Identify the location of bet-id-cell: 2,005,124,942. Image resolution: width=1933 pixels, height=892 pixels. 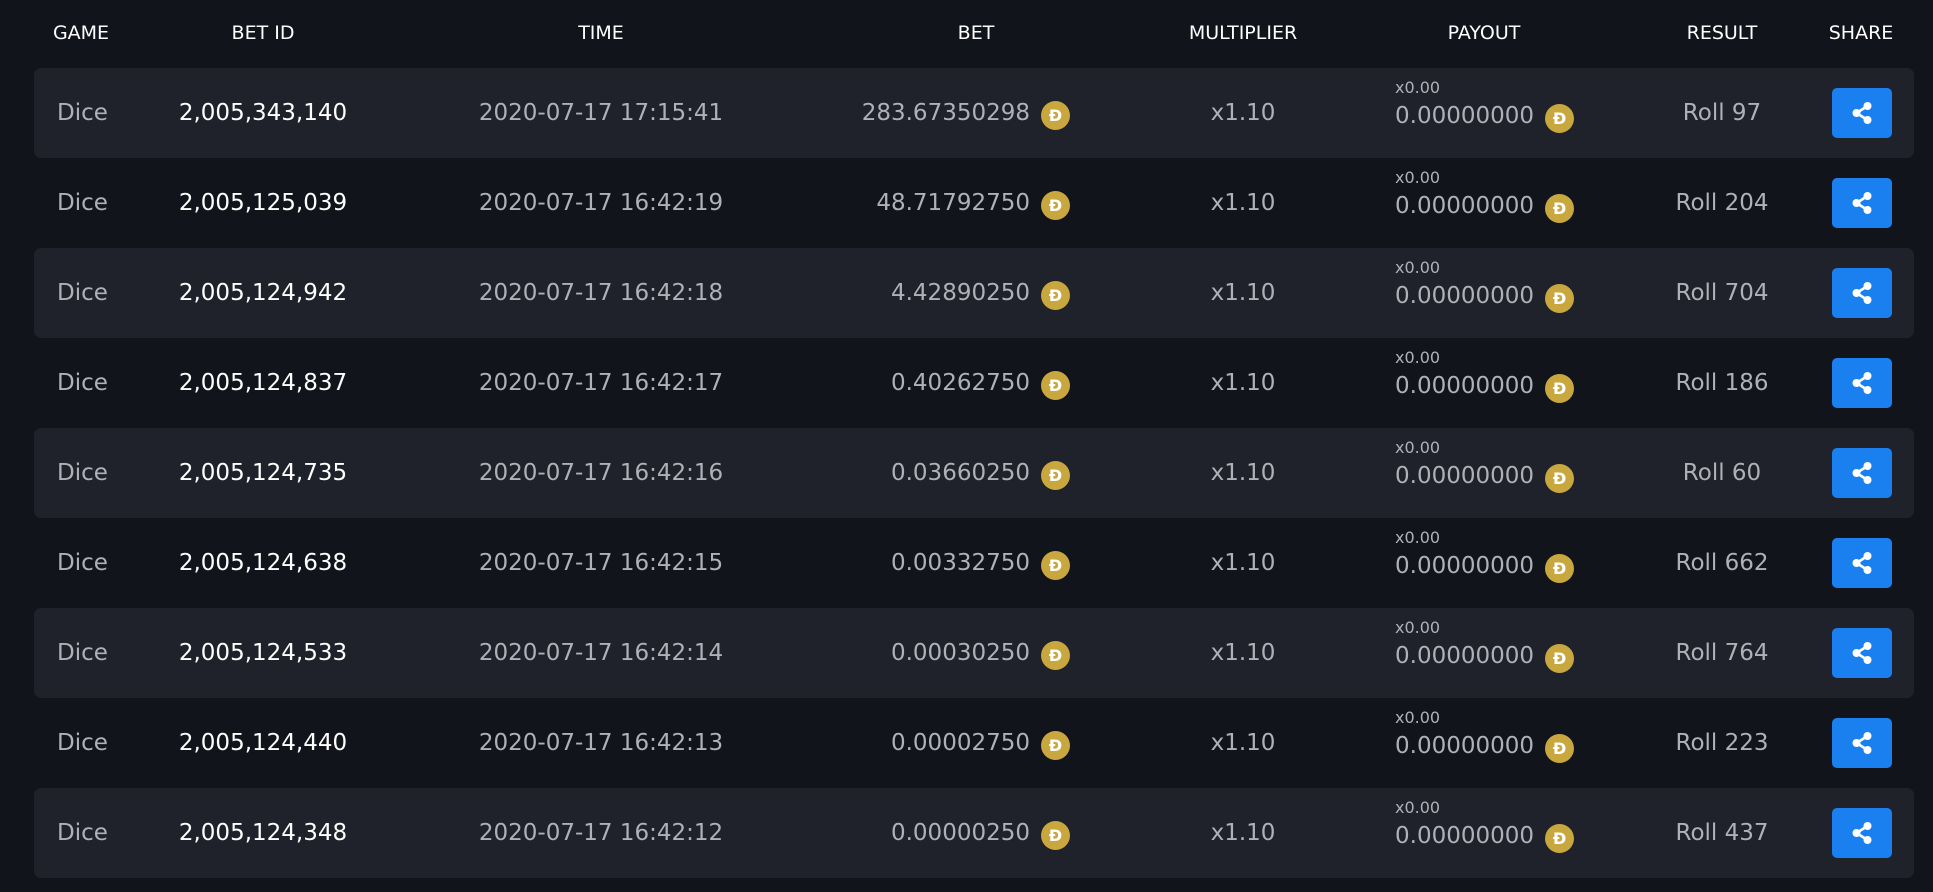
(263, 293).